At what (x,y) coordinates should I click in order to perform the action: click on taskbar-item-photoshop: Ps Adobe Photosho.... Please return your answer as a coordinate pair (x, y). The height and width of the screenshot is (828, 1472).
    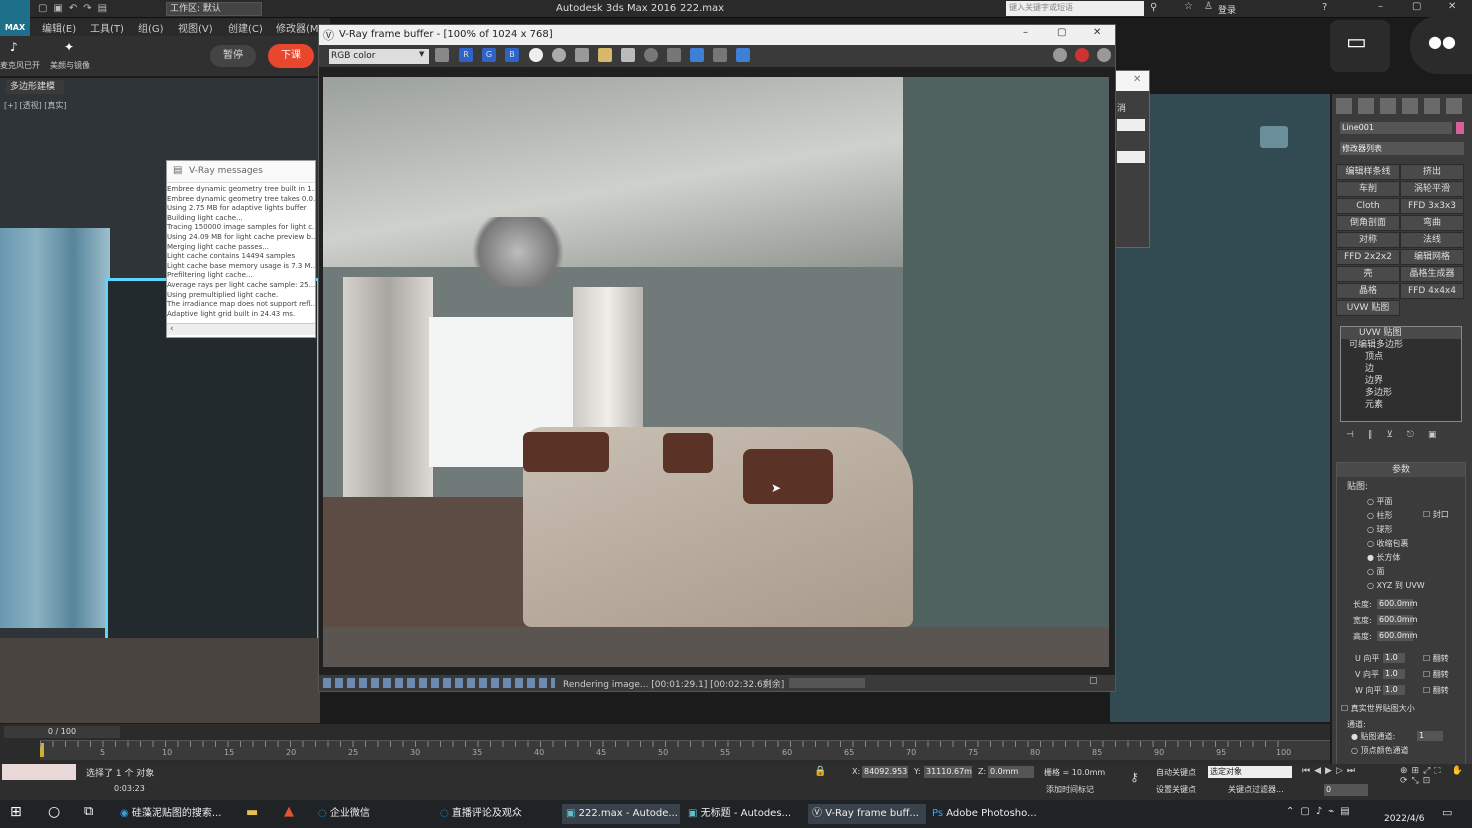
    Looking at the image, I should click on (992, 814).